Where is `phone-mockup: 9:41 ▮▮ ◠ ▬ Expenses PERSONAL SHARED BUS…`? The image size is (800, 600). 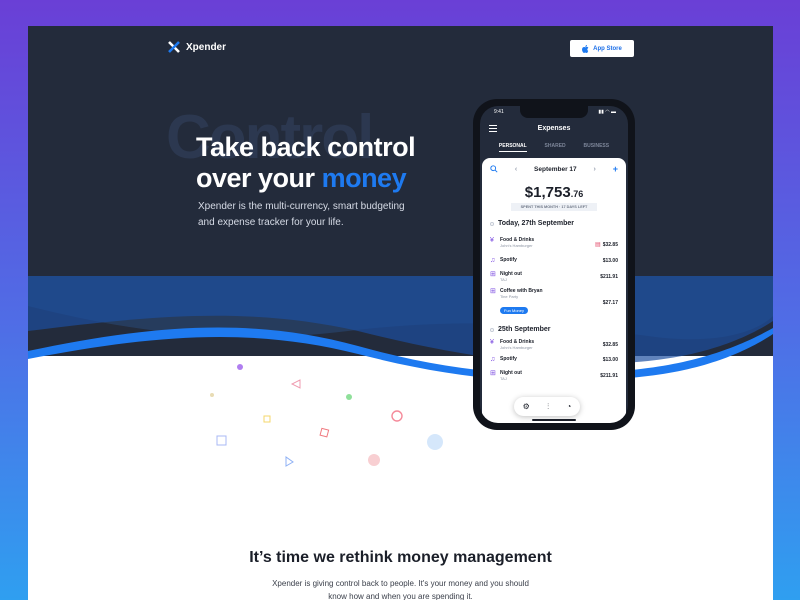 phone-mockup: 9:41 ▮▮ ◠ ▬ Expenses PERSONAL SHARED BUS… is located at coordinates (554, 264).